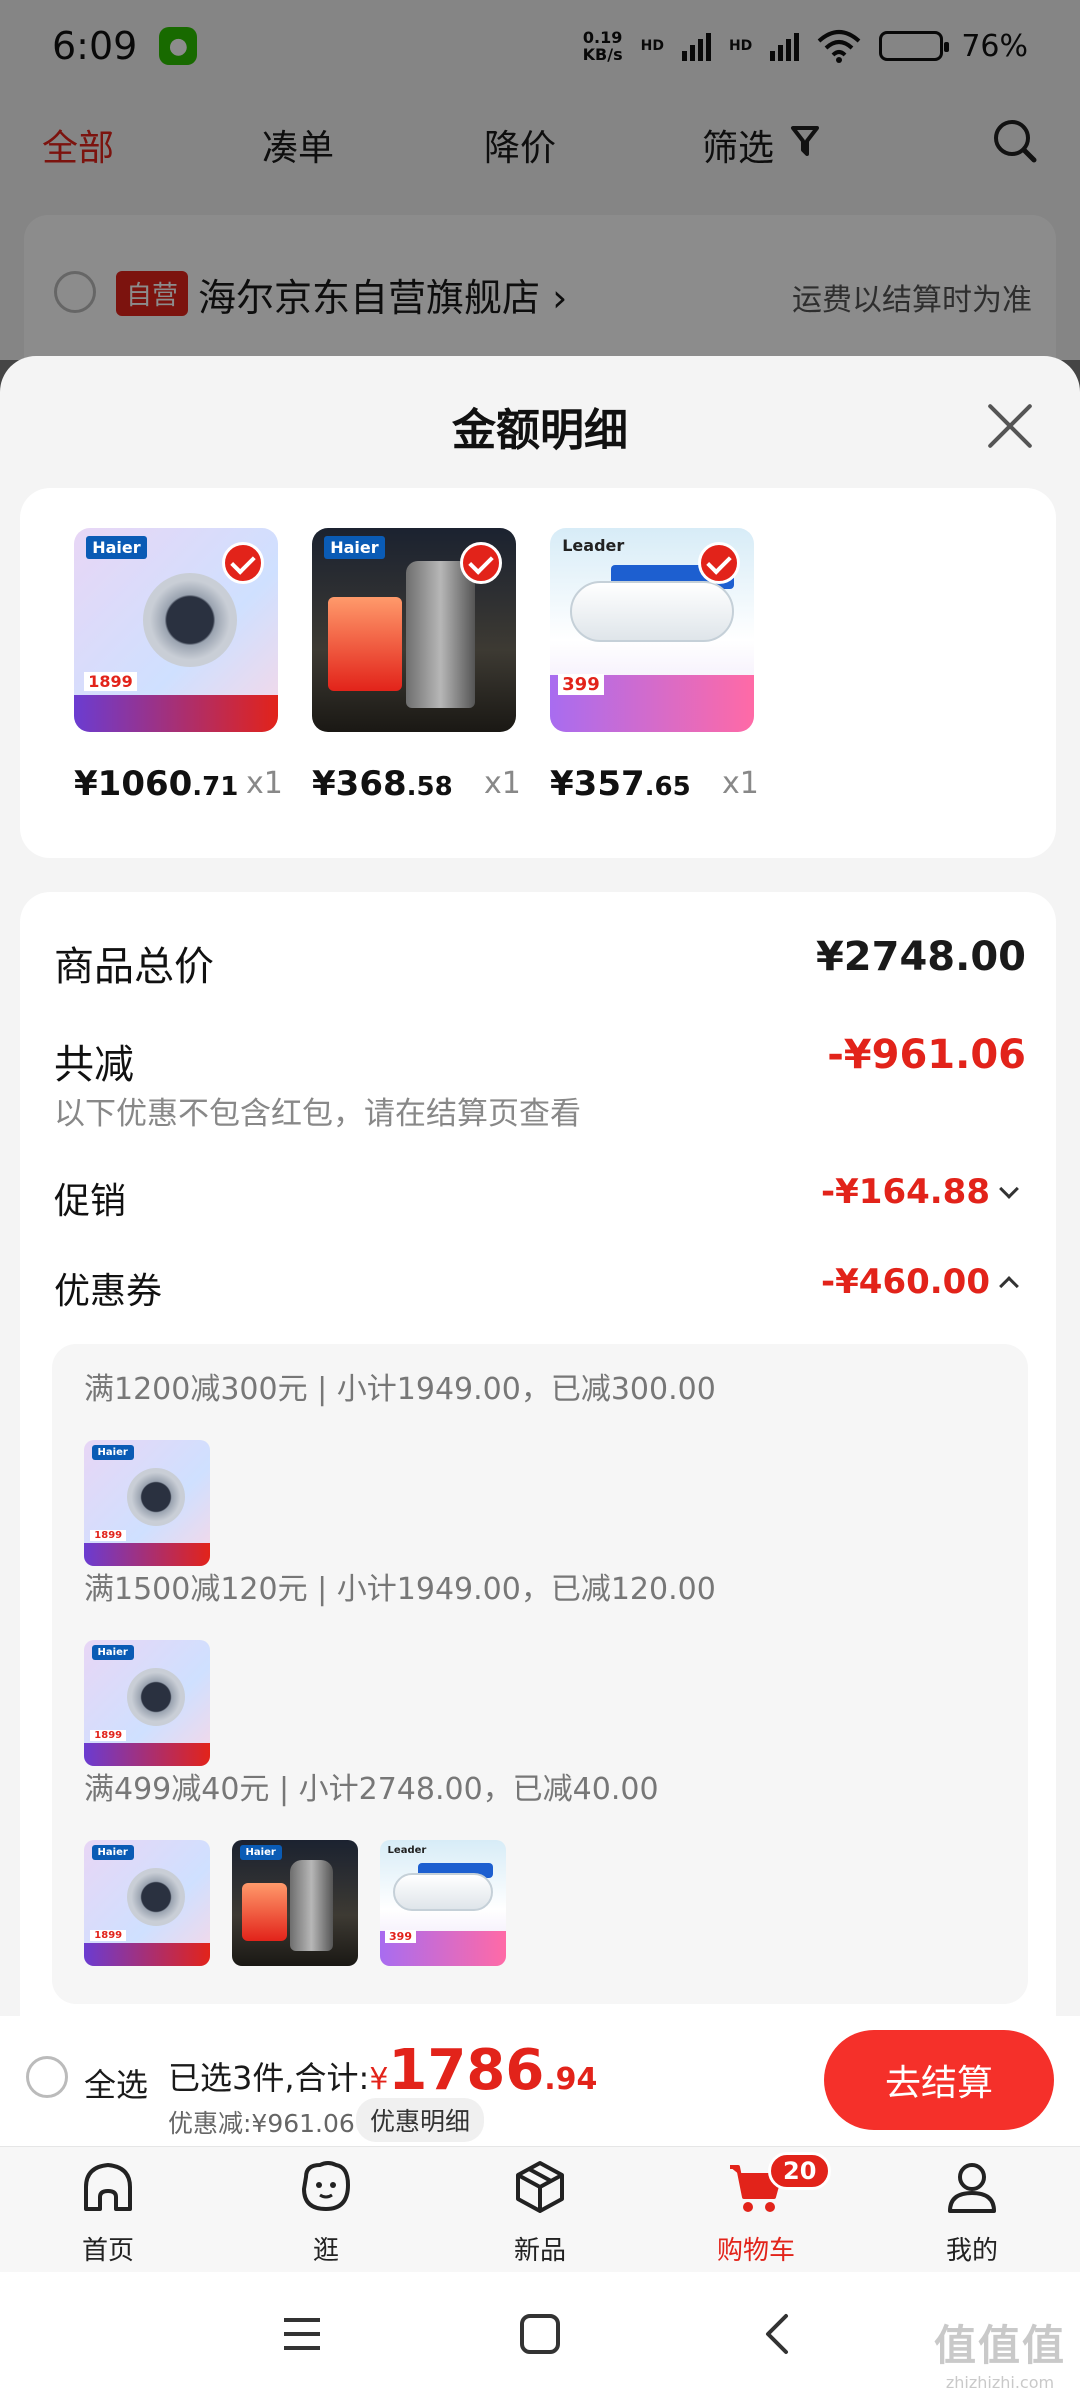 This screenshot has width=1080, height=2400. What do you see at coordinates (108, 2187) in the screenshot?
I see `home-icon` at bounding box center [108, 2187].